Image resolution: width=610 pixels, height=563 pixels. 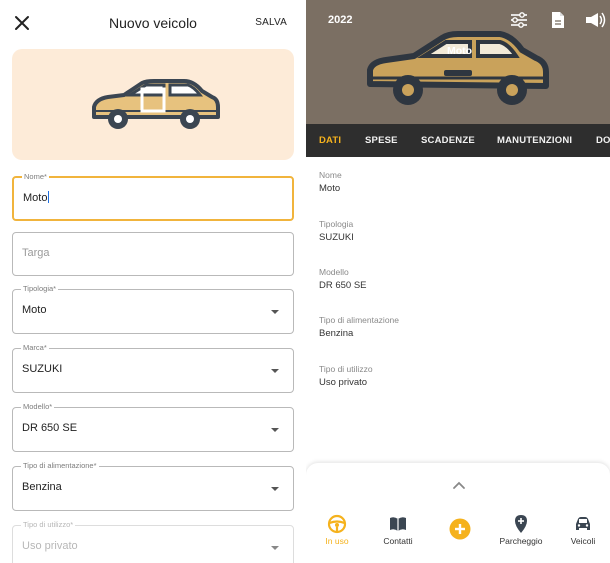 What do you see at coordinates (50, 428) in the screenshot?
I see `model-select-value: DR 650 SE` at bounding box center [50, 428].